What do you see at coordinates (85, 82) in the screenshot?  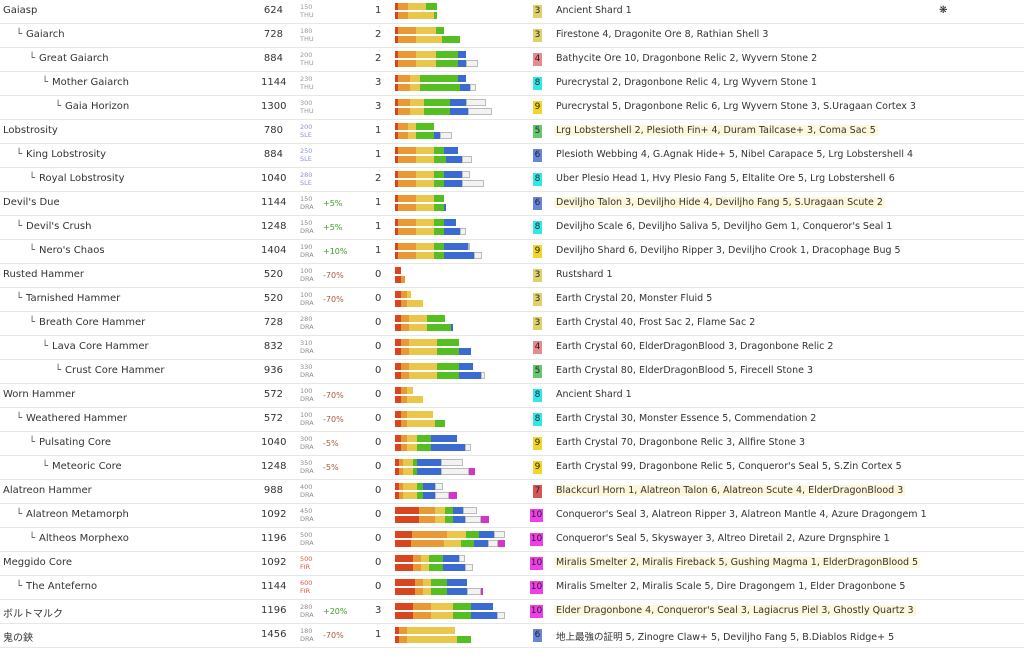 I see `weapon-name: └ Mother Gaiarch` at bounding box center [85, 82].